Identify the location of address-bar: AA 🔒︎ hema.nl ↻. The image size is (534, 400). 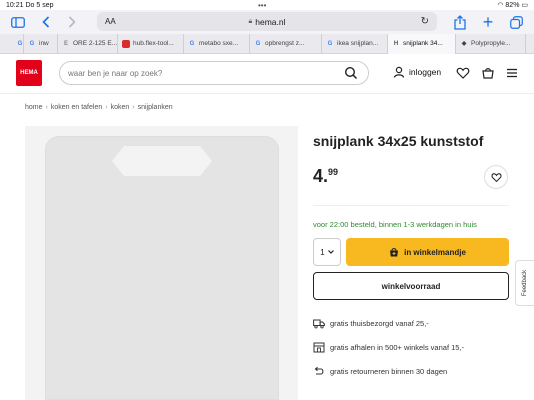
(267, 21).